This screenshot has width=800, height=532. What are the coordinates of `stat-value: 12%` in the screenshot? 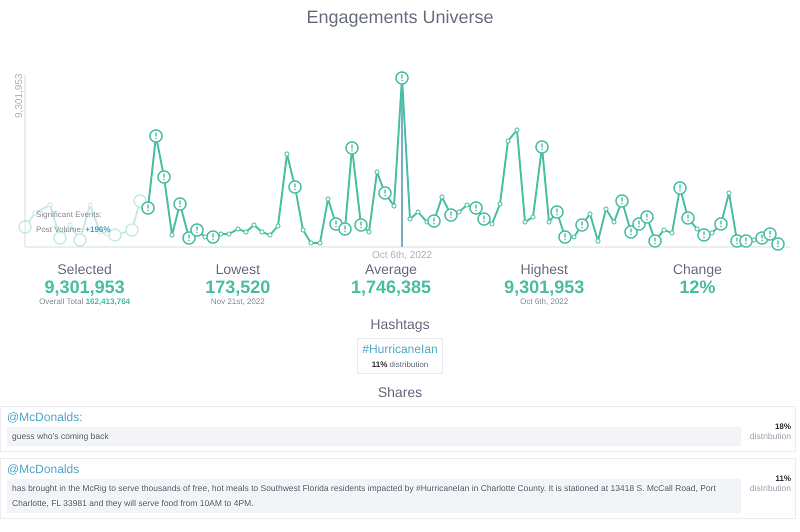 It's located at (697, 287).